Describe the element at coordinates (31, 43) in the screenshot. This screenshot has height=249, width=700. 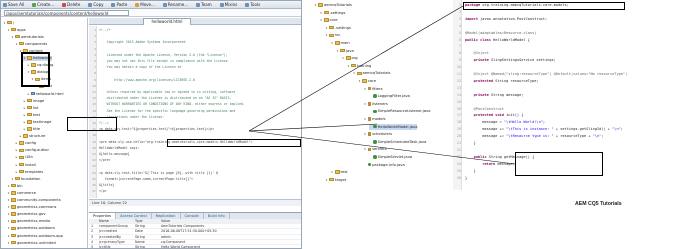
I see `tree-item: ▾ components` at that location.